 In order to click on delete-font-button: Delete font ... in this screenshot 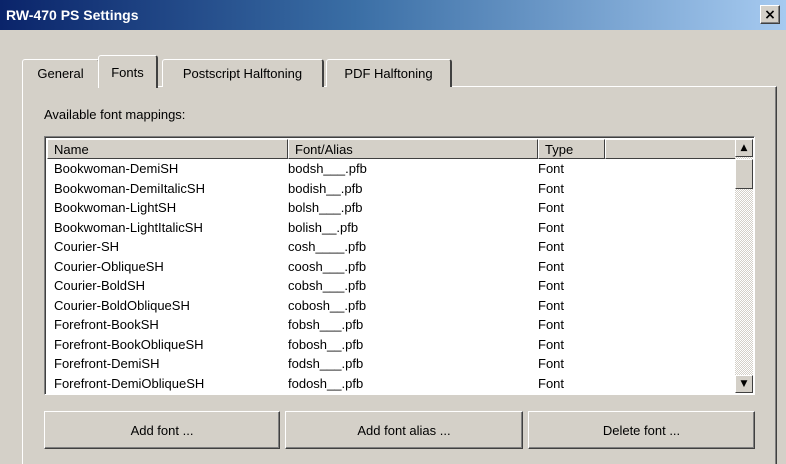, I will do `click(641, 430)`.